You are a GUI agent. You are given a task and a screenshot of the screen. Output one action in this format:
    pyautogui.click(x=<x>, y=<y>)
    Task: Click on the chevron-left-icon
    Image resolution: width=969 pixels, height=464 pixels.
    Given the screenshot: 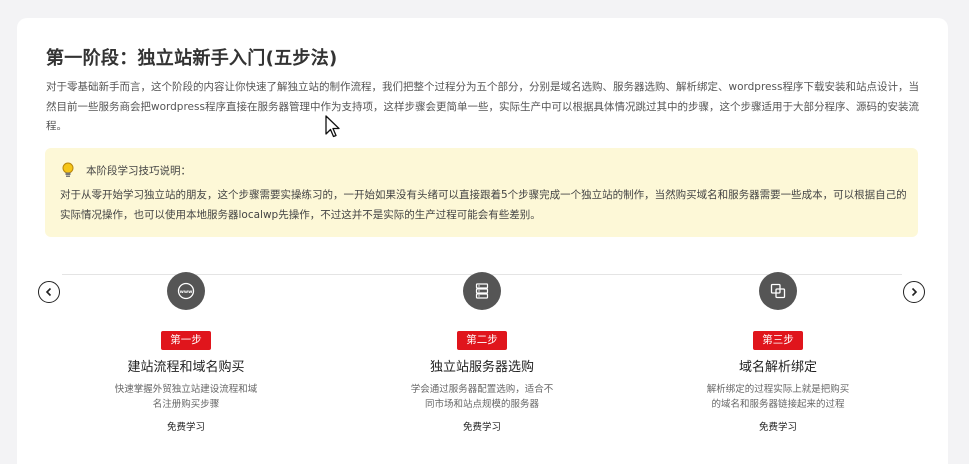 What is the action you would take?
    pyautogui.click(x=48, y=292)
    